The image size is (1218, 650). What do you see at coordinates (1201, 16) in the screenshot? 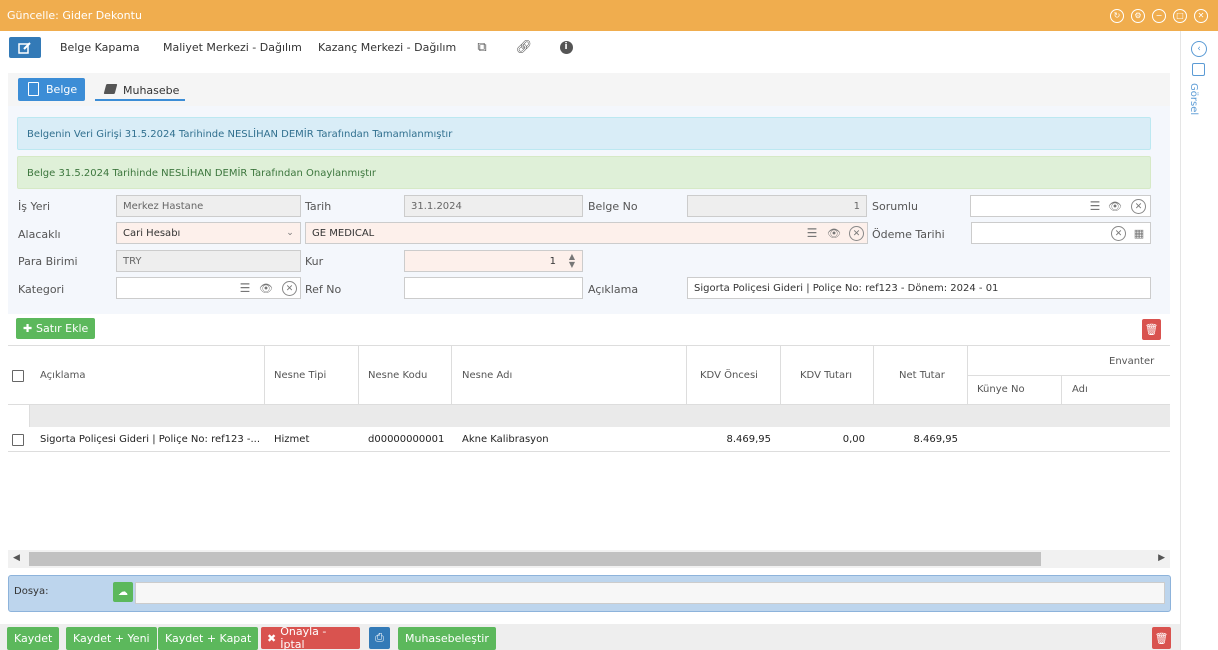
I see `close-icon: ✕` at bounding box center [1201, 16].